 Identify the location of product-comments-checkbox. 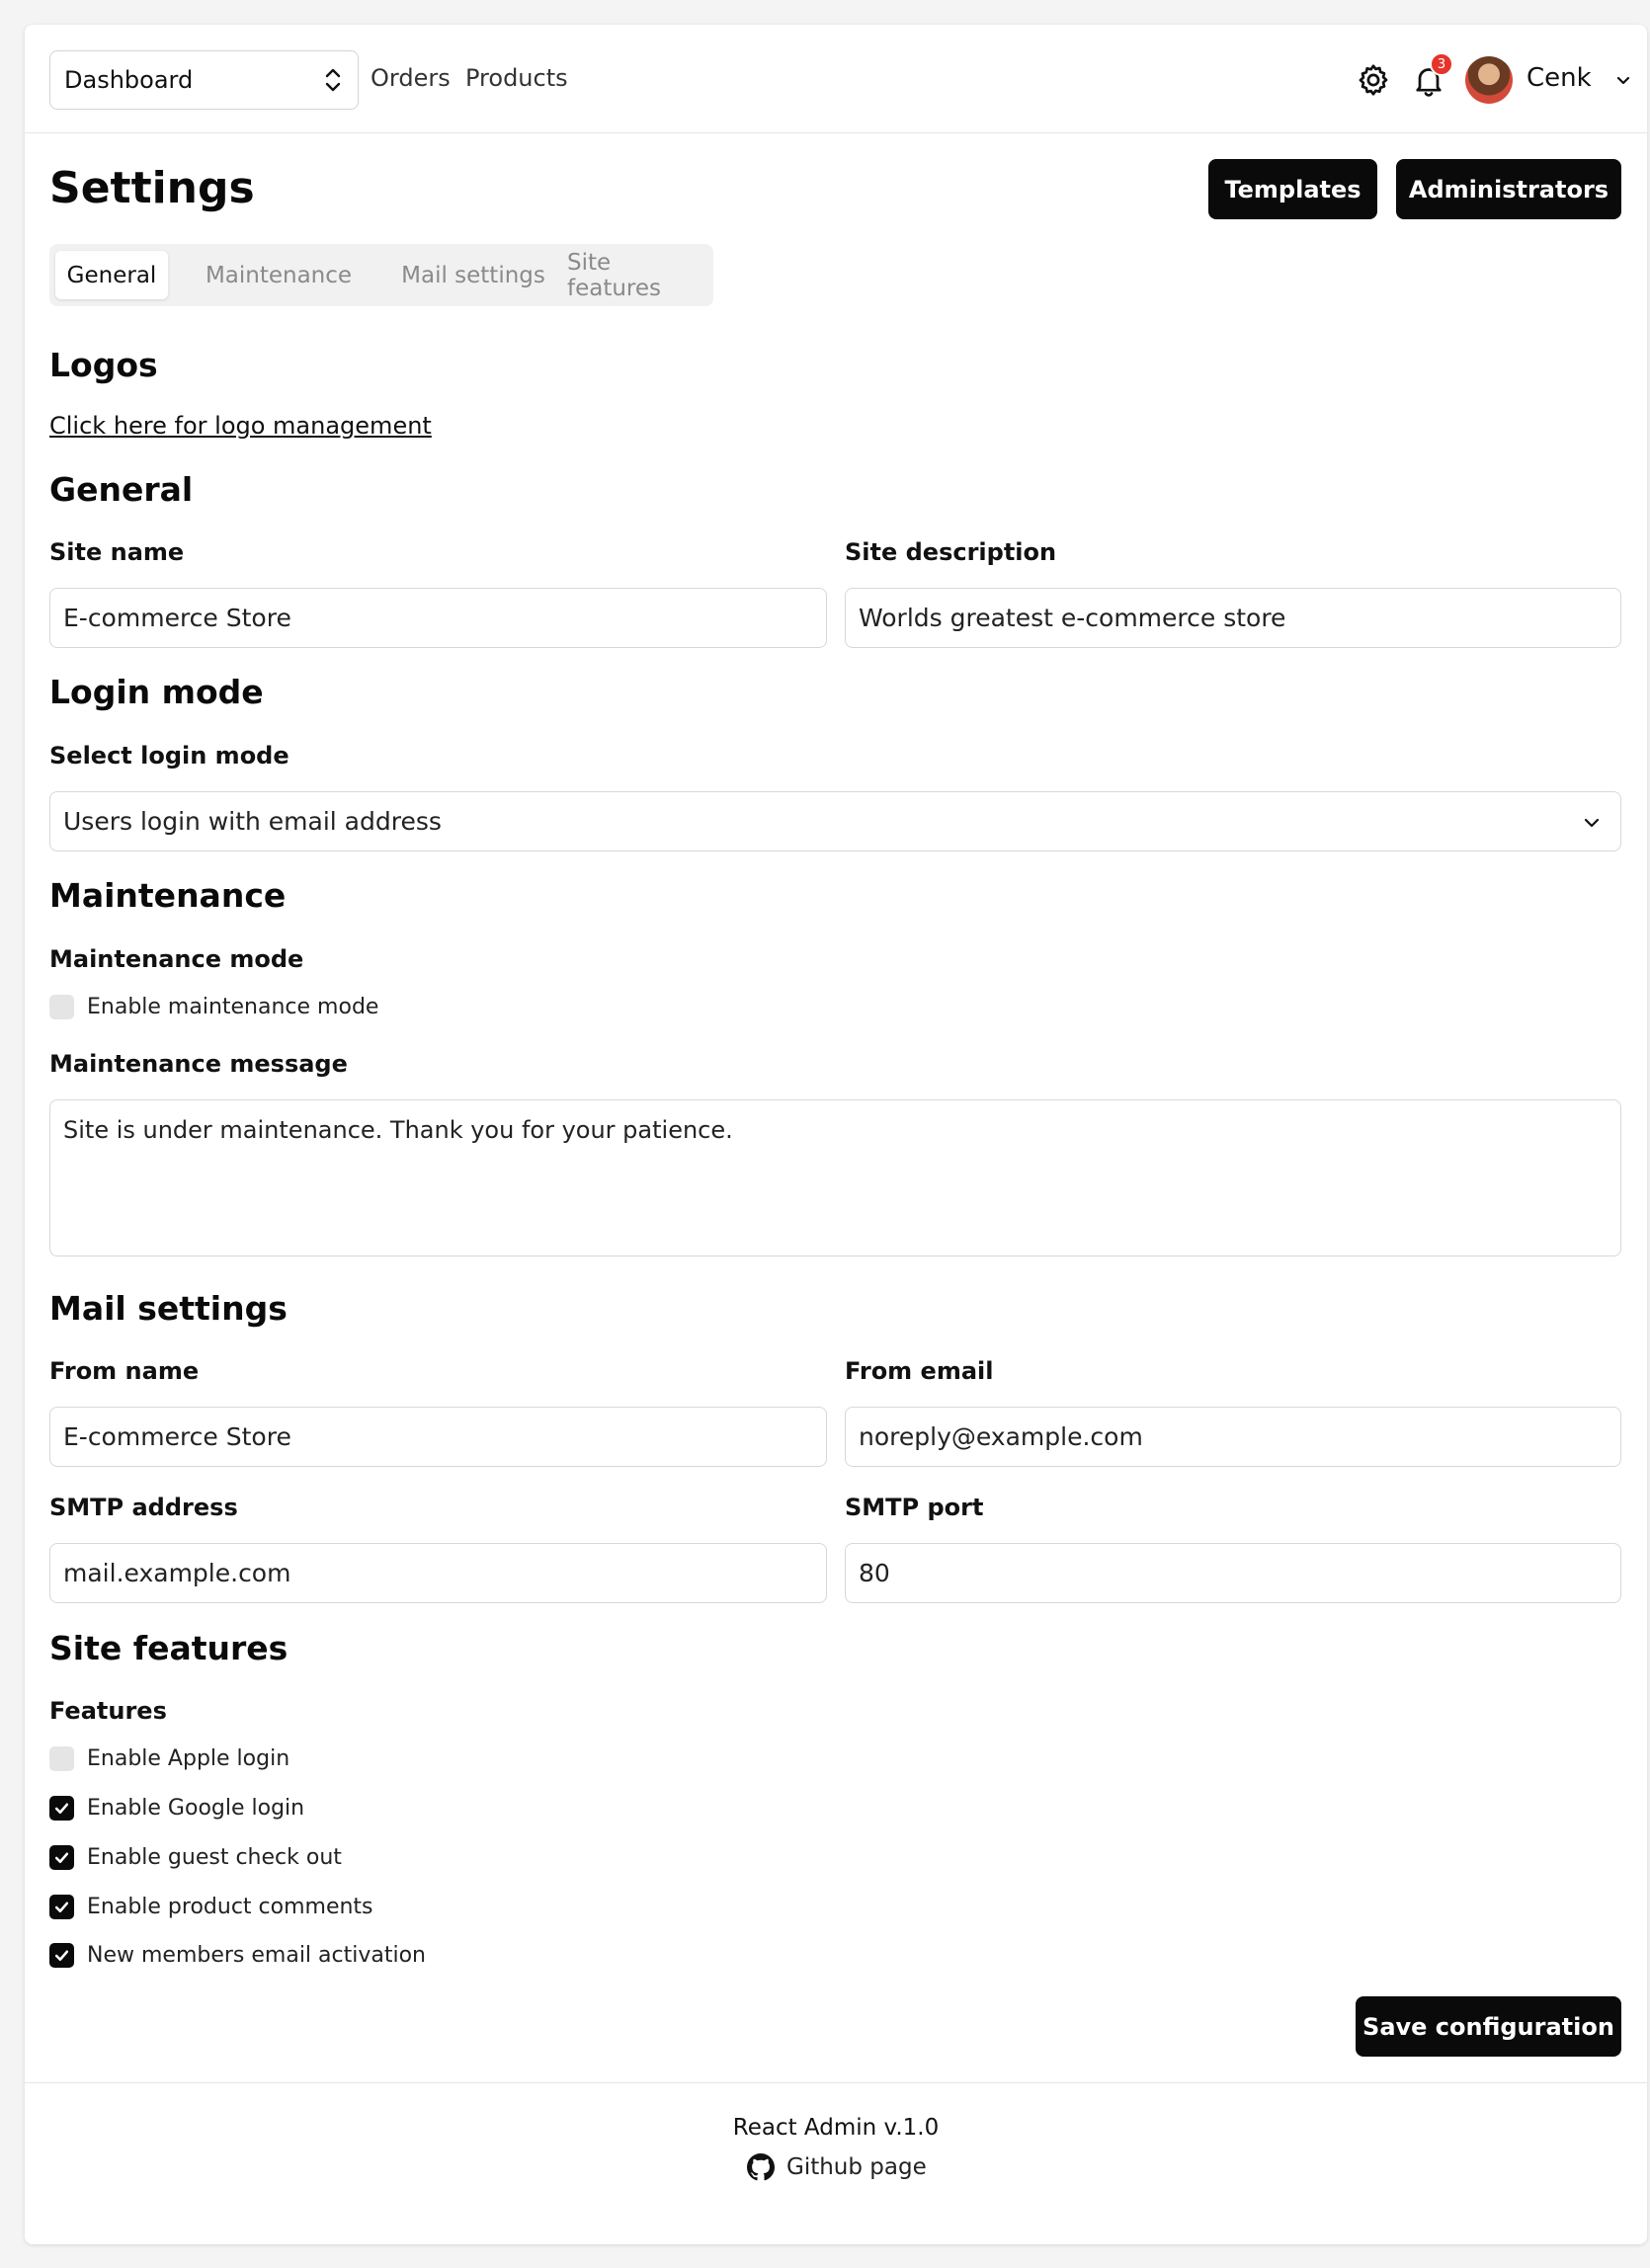
(62, 1907).